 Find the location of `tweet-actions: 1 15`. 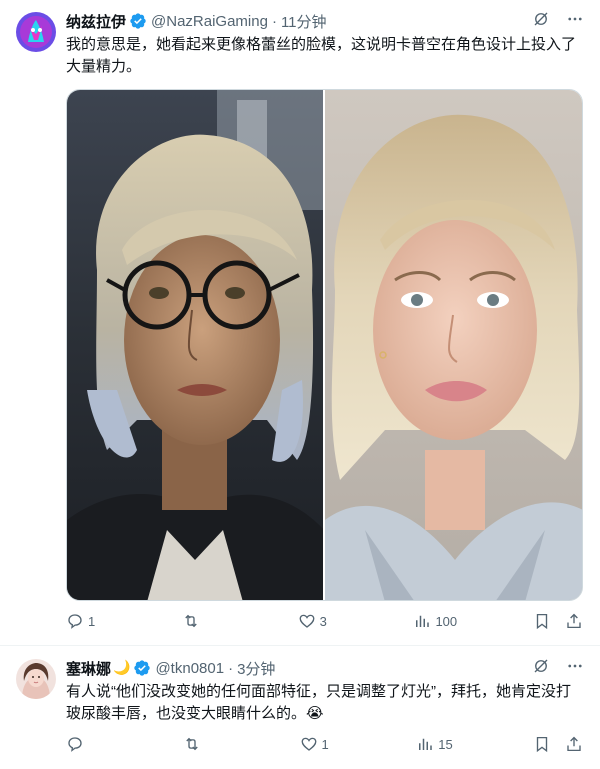

tweet-actions: 1 15 is located at coordinates (324, 744).